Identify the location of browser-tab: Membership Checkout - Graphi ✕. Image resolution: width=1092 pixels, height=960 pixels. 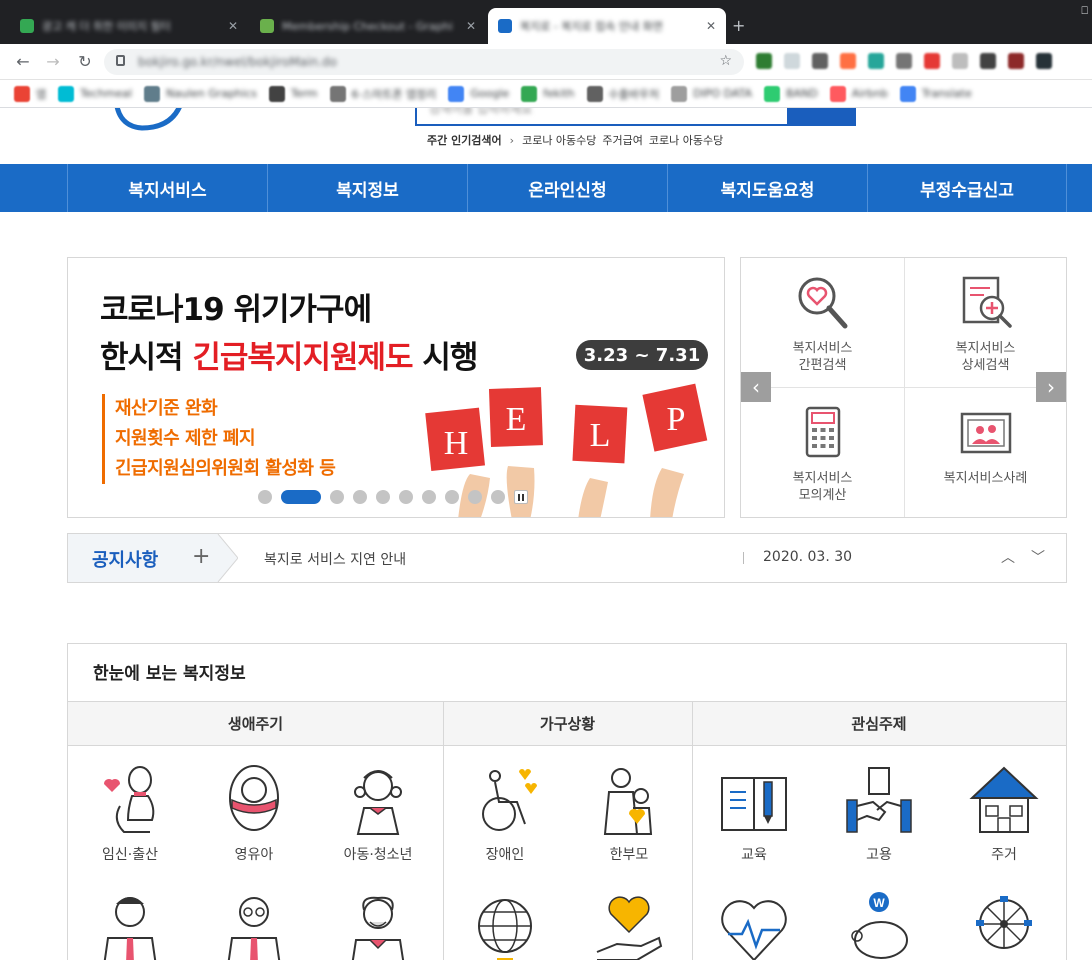
(368, 26).